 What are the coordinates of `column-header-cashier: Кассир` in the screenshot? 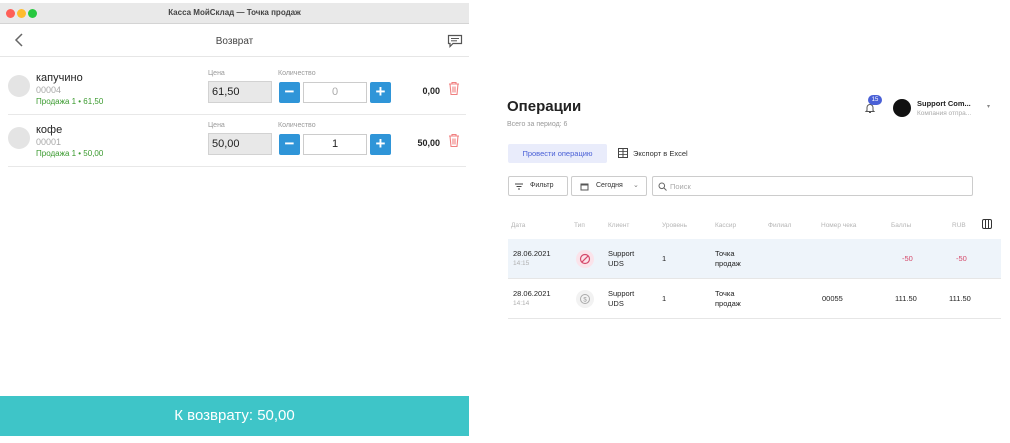 It's located at (725, 225).